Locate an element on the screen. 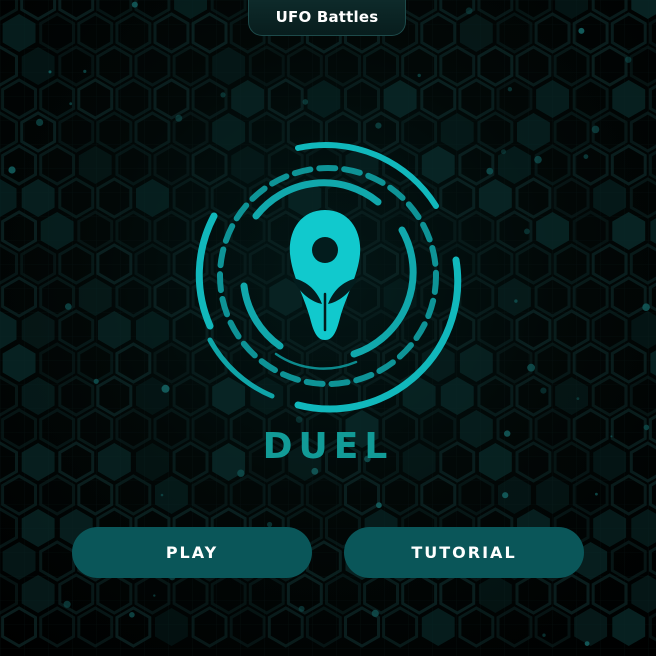  title-tab: UFO Battles is located at coordinates (327, 18).